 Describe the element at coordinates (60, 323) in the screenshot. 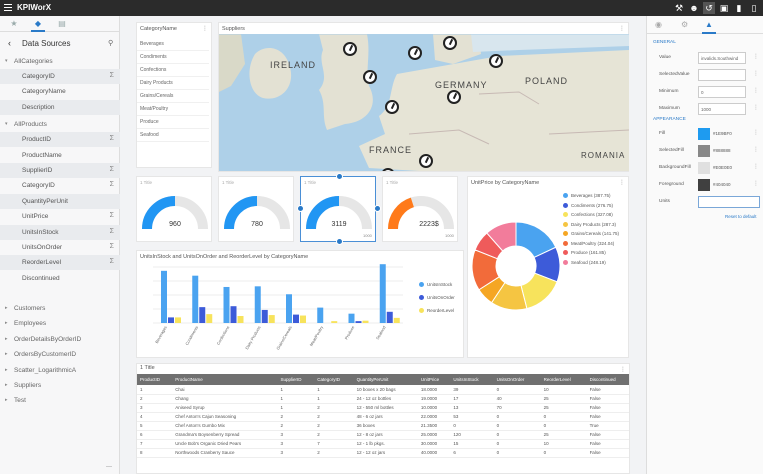

I see `tree-group-collapsed: ▸ Employees` at that location.